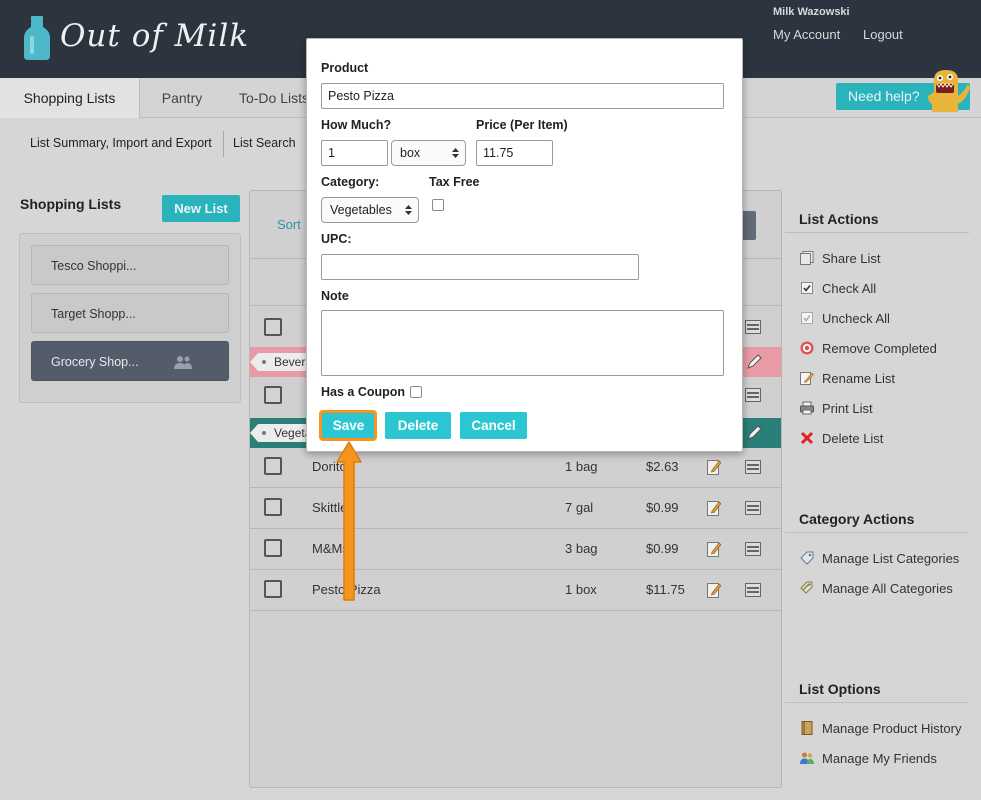  What do you see at coordinates (581, 589) in the screenshot?
I see `item-qty: 1 box` at bounding box center [581, 589].